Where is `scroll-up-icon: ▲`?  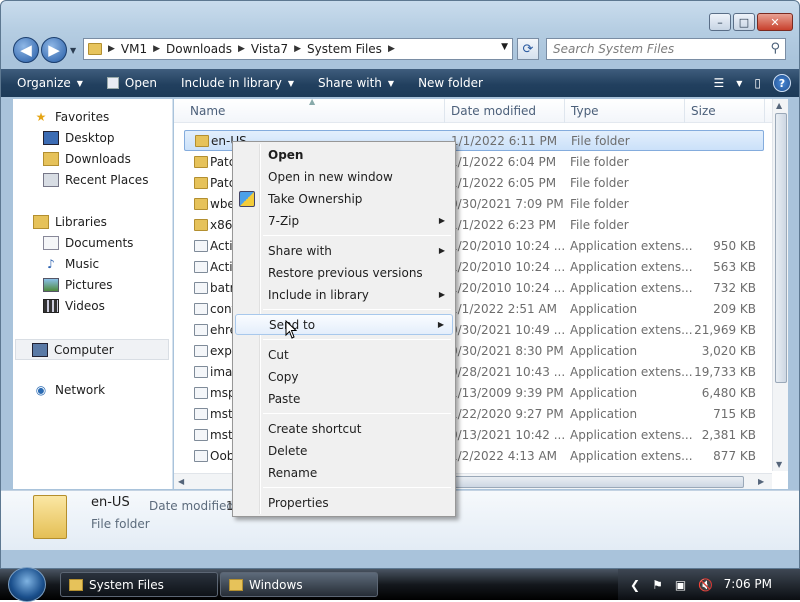
scroll-up-icon: ▲ is located at coordinates (779, 105).